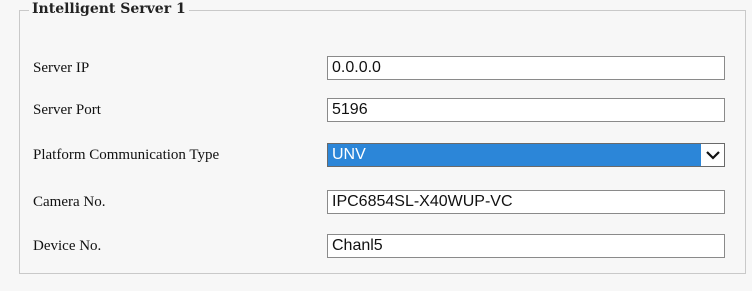  Describe the element at coordinates (514, 155) in the screenshot. I see `platform-type-selected-value: UNV` at that location.